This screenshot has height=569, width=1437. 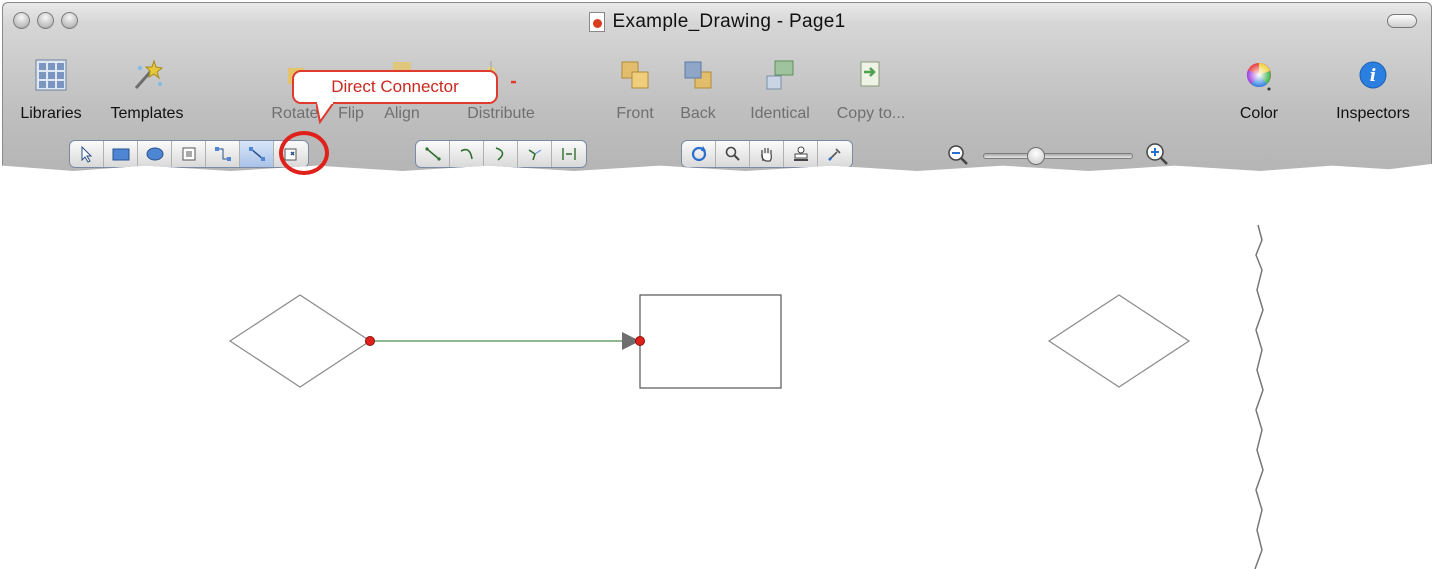 I want to click on front-button: Front, so click(x=635, y=87).